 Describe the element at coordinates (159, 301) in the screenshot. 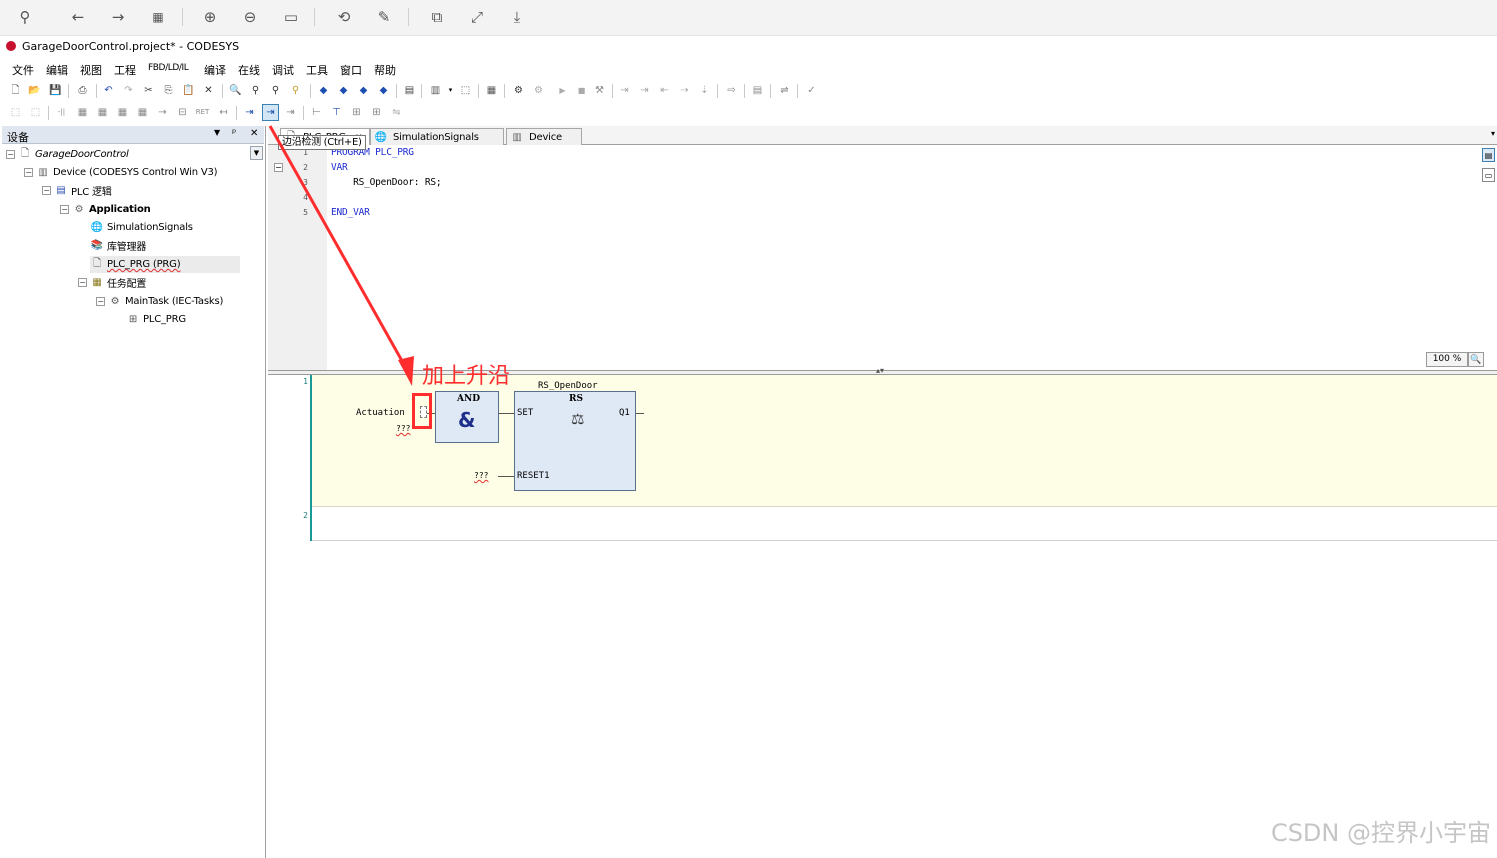

I see `tree-item-main-task: − ⚙ MainTask (IEC-Tasks)` at that location.